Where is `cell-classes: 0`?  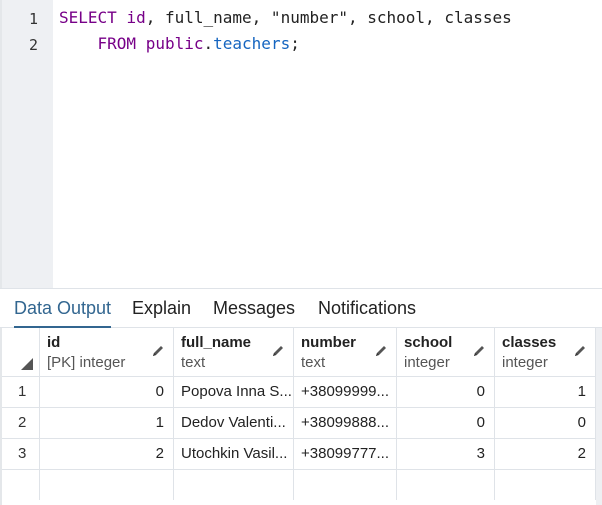 cell-classes: 0 is located at coordinates (545, 423).